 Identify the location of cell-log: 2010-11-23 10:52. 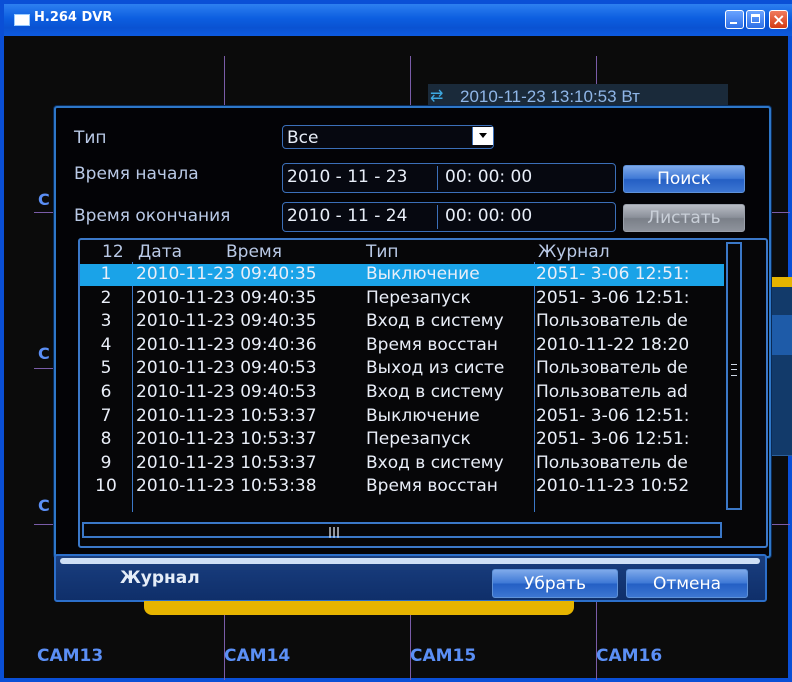
(613, 486).